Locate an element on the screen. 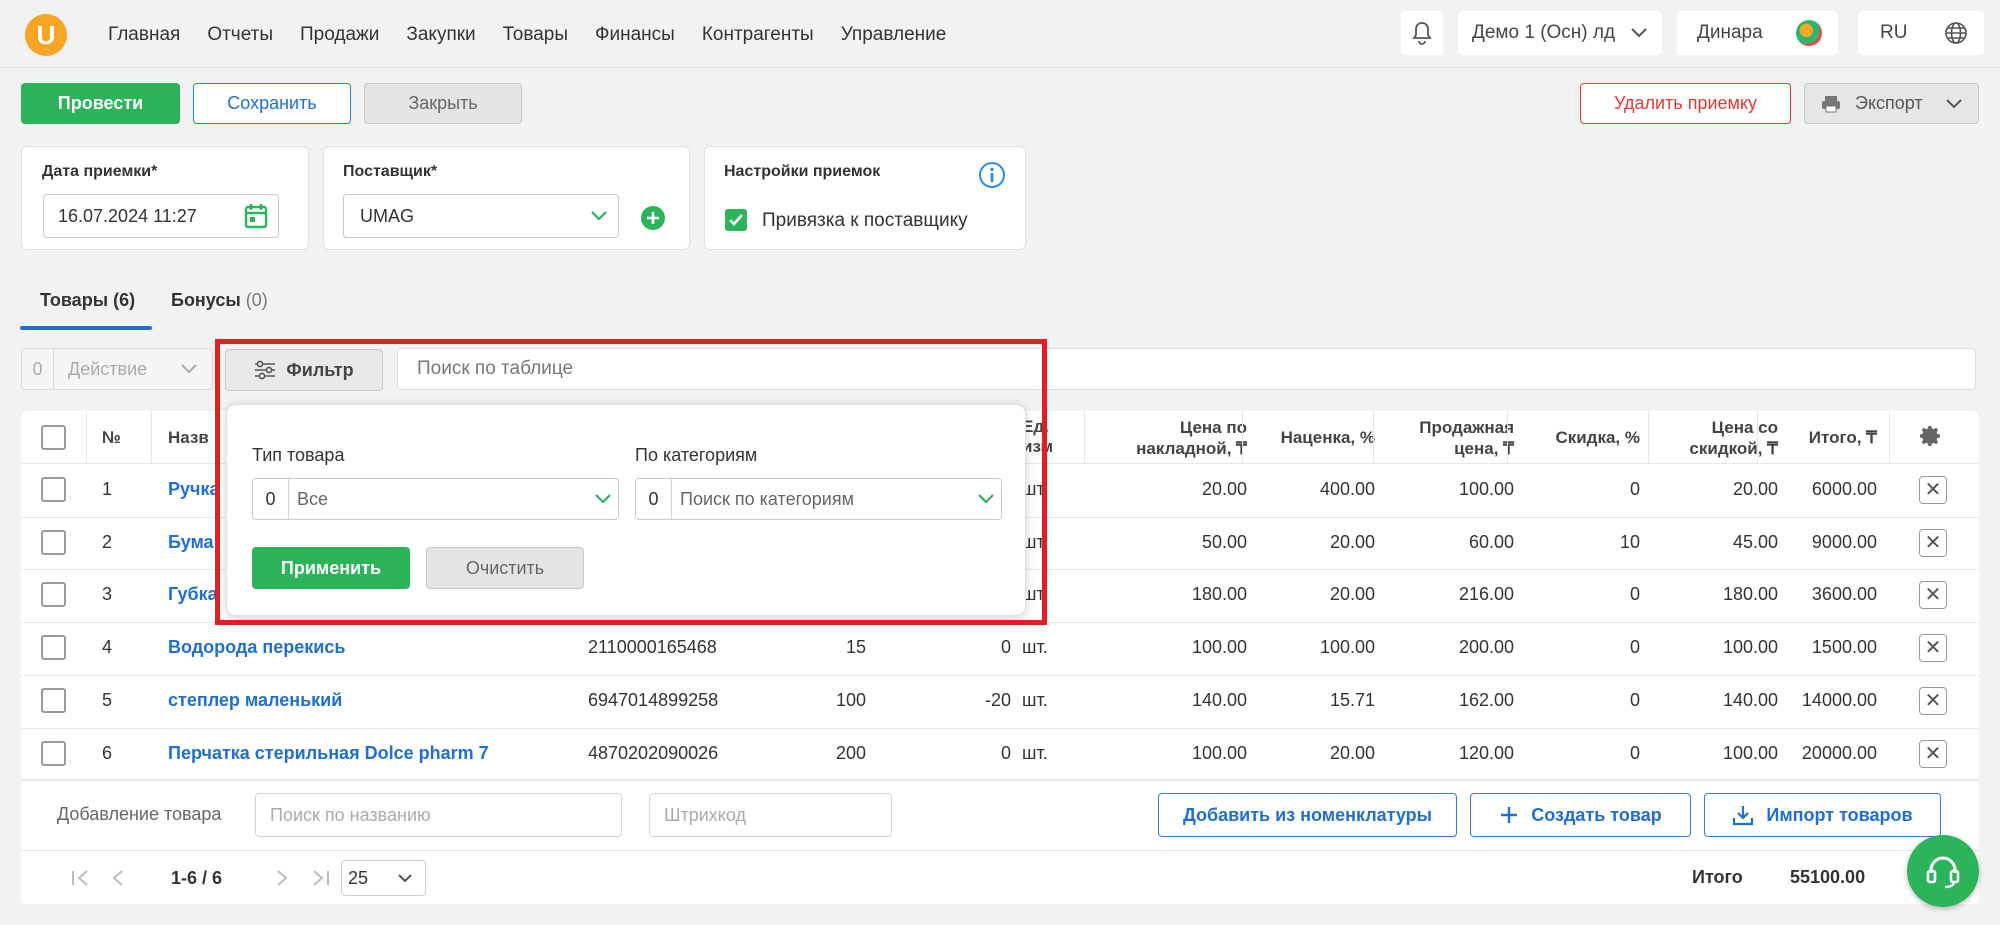 The height and width of the screenshot is (925, 2000). user-menu: Динара is located at coordinates (1757, 33).